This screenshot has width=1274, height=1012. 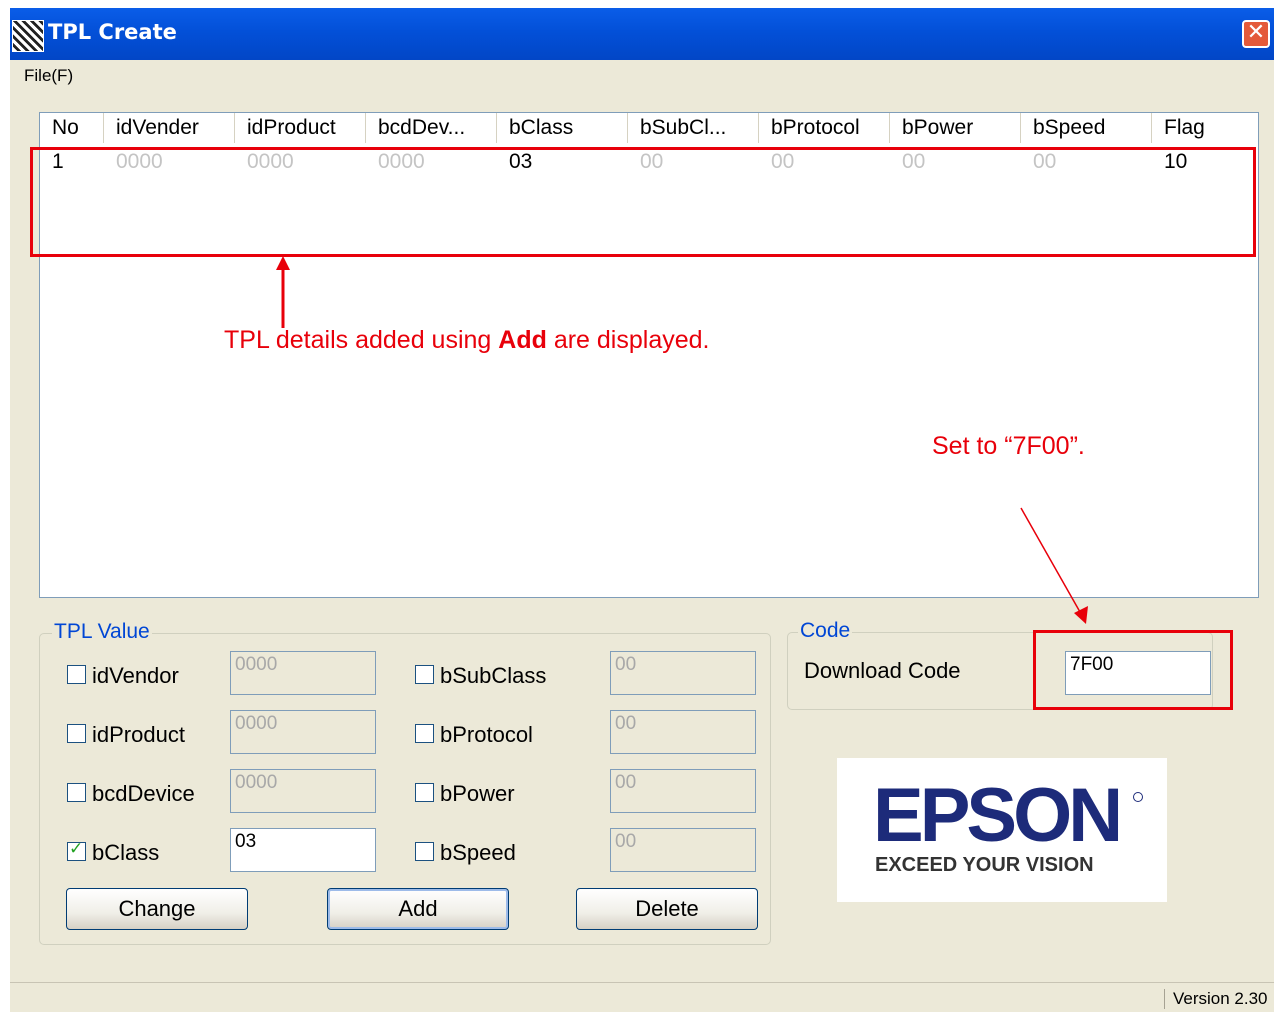 What do you see at coordinates (283, 263) in the screenshot?
I see `up-arrow-head` at bounding box center [283, 263].